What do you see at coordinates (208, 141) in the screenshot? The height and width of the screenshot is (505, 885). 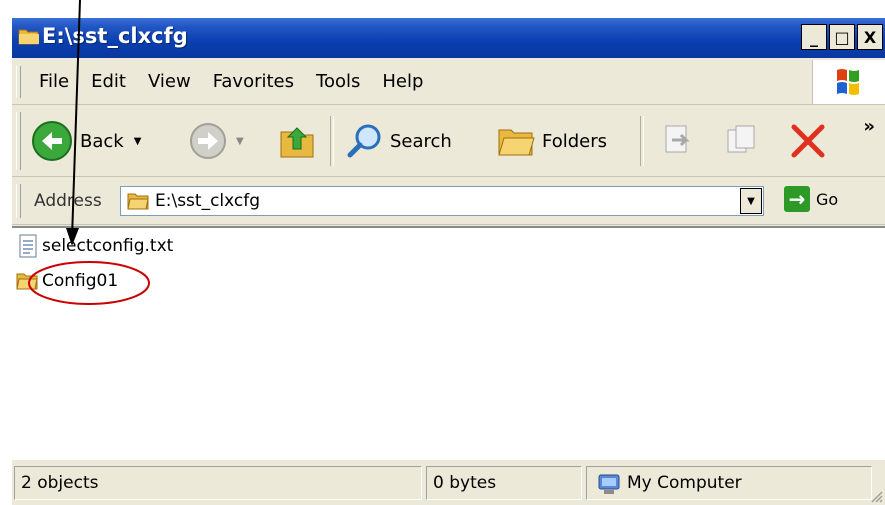 I see `forward-arrow-icon` at bounding box center [208, 141].